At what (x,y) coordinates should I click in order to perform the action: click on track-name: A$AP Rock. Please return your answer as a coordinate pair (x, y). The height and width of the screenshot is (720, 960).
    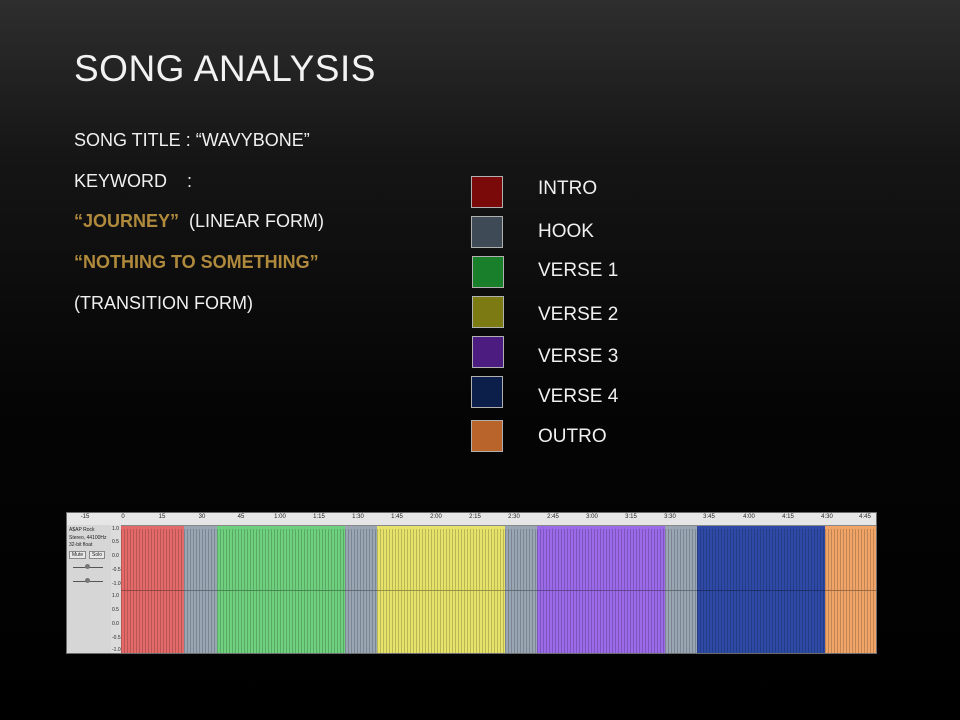
    Looking at the image, I should click on (81, 530).